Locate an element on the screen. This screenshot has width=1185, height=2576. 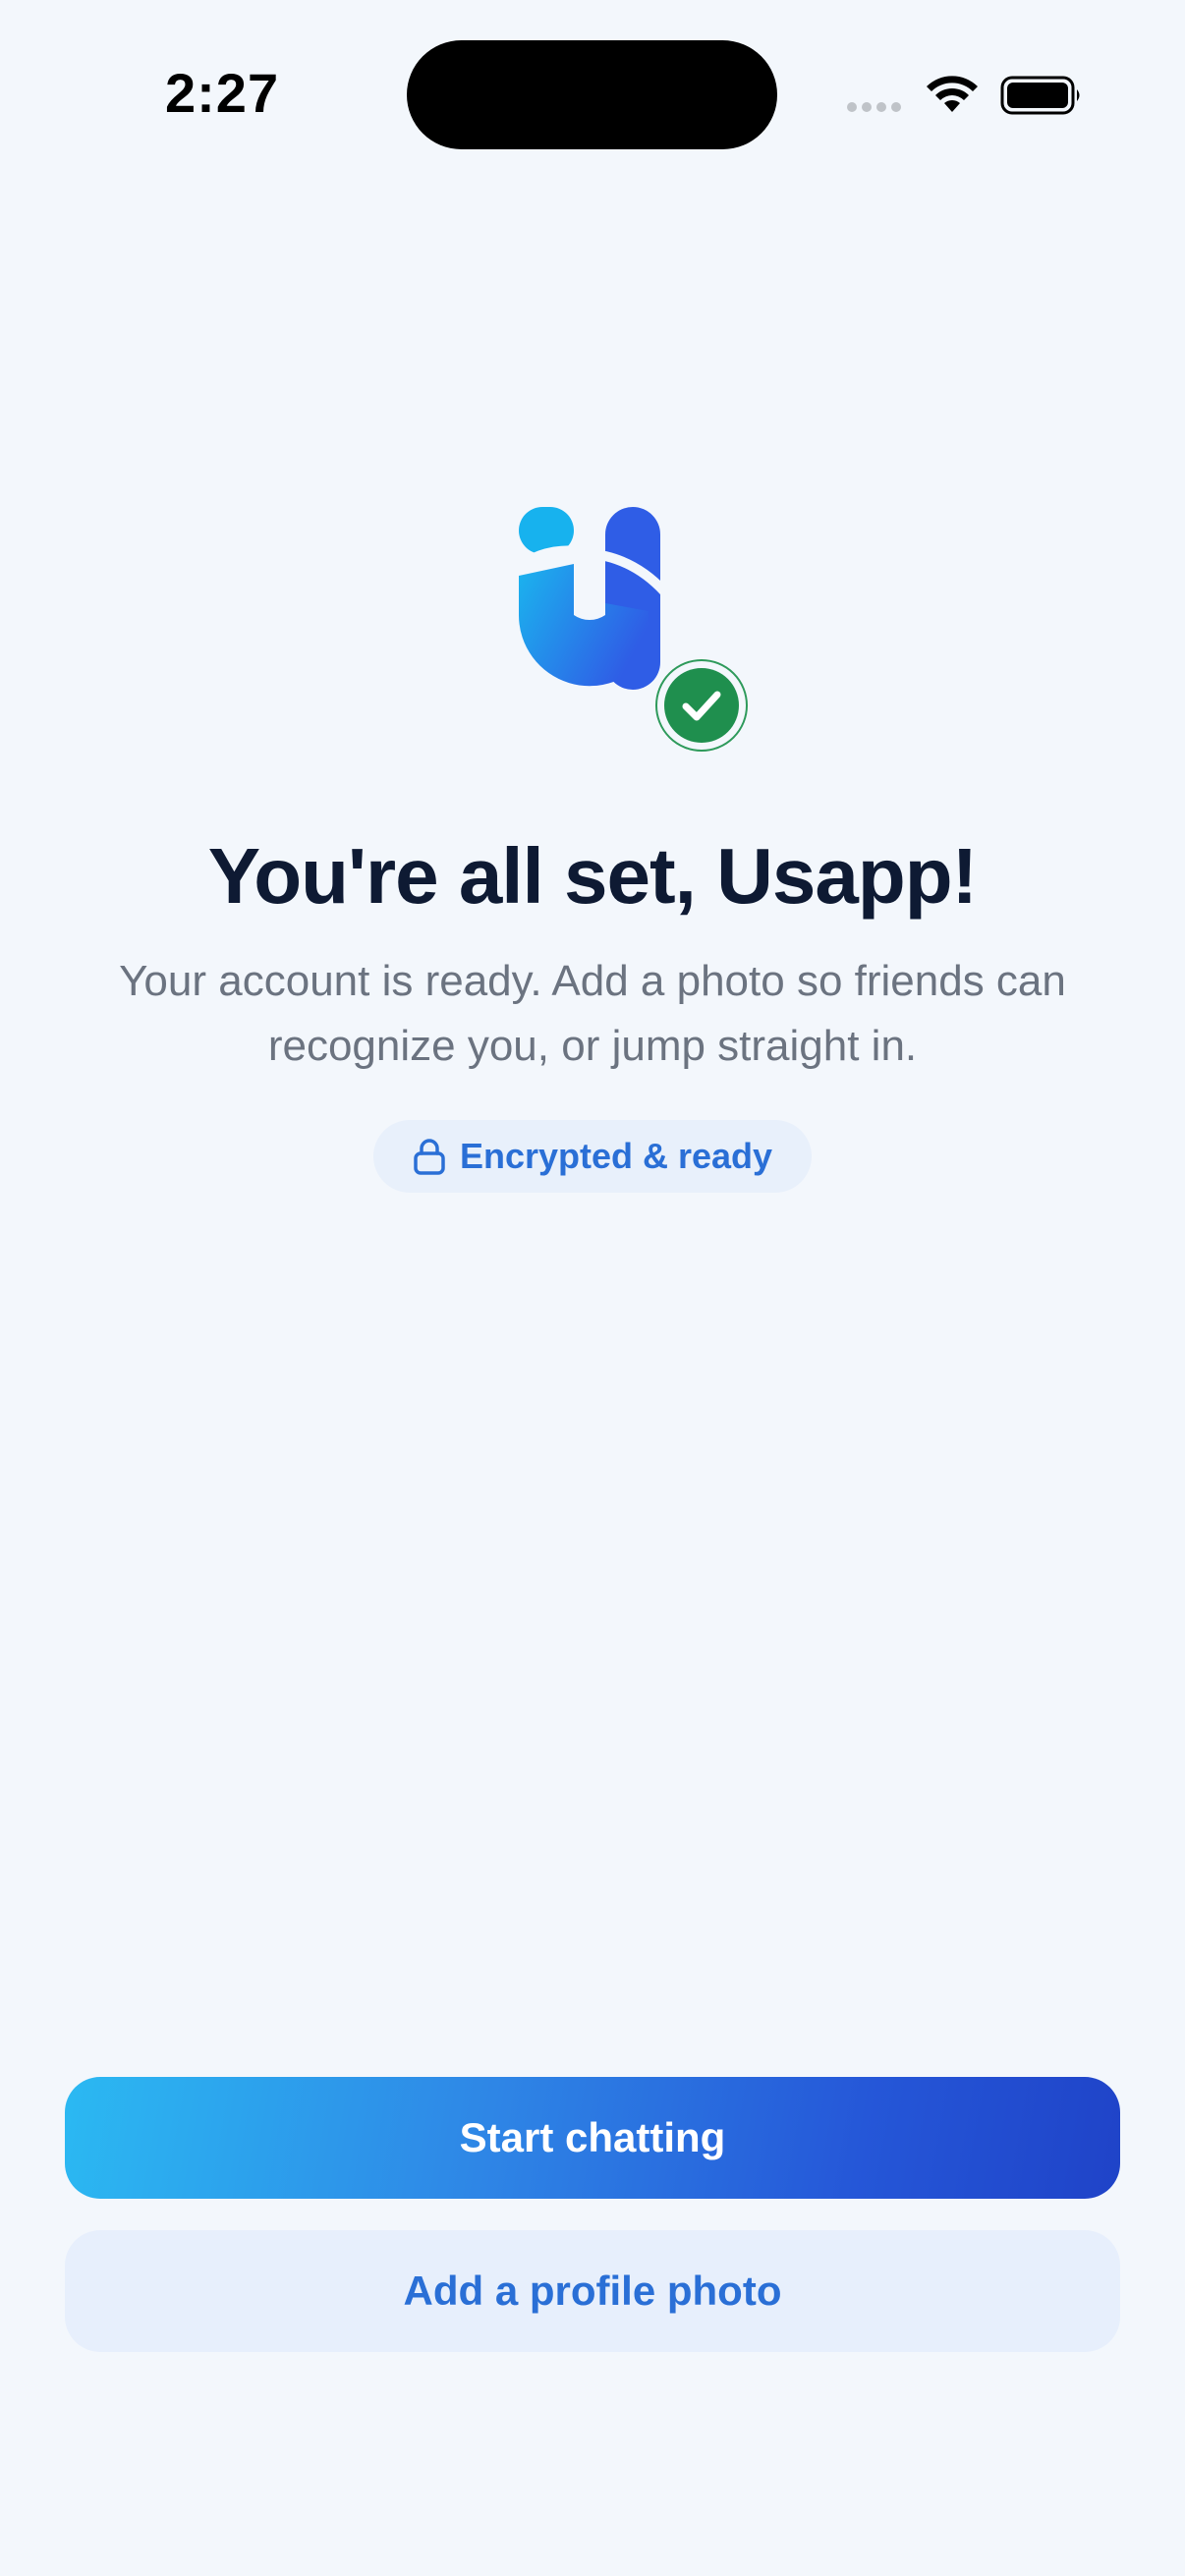
status-bar: 2:27 is located at coordinates (592, 98).